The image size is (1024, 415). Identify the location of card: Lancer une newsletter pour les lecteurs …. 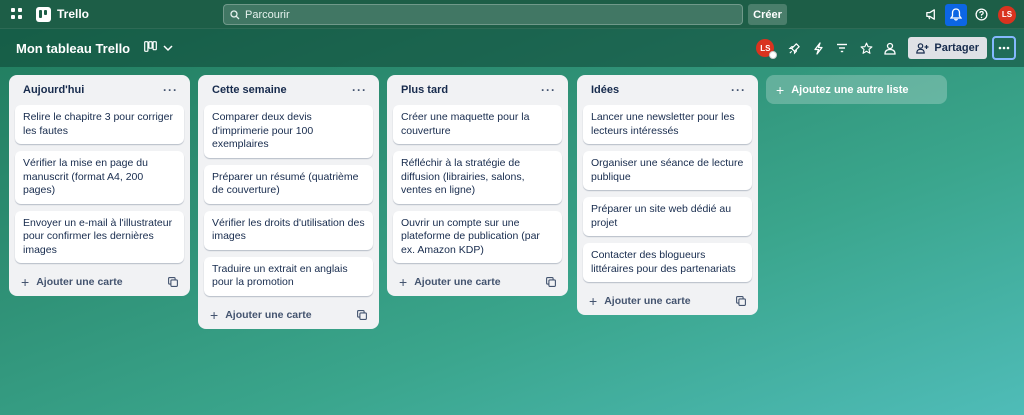
(667, 124).